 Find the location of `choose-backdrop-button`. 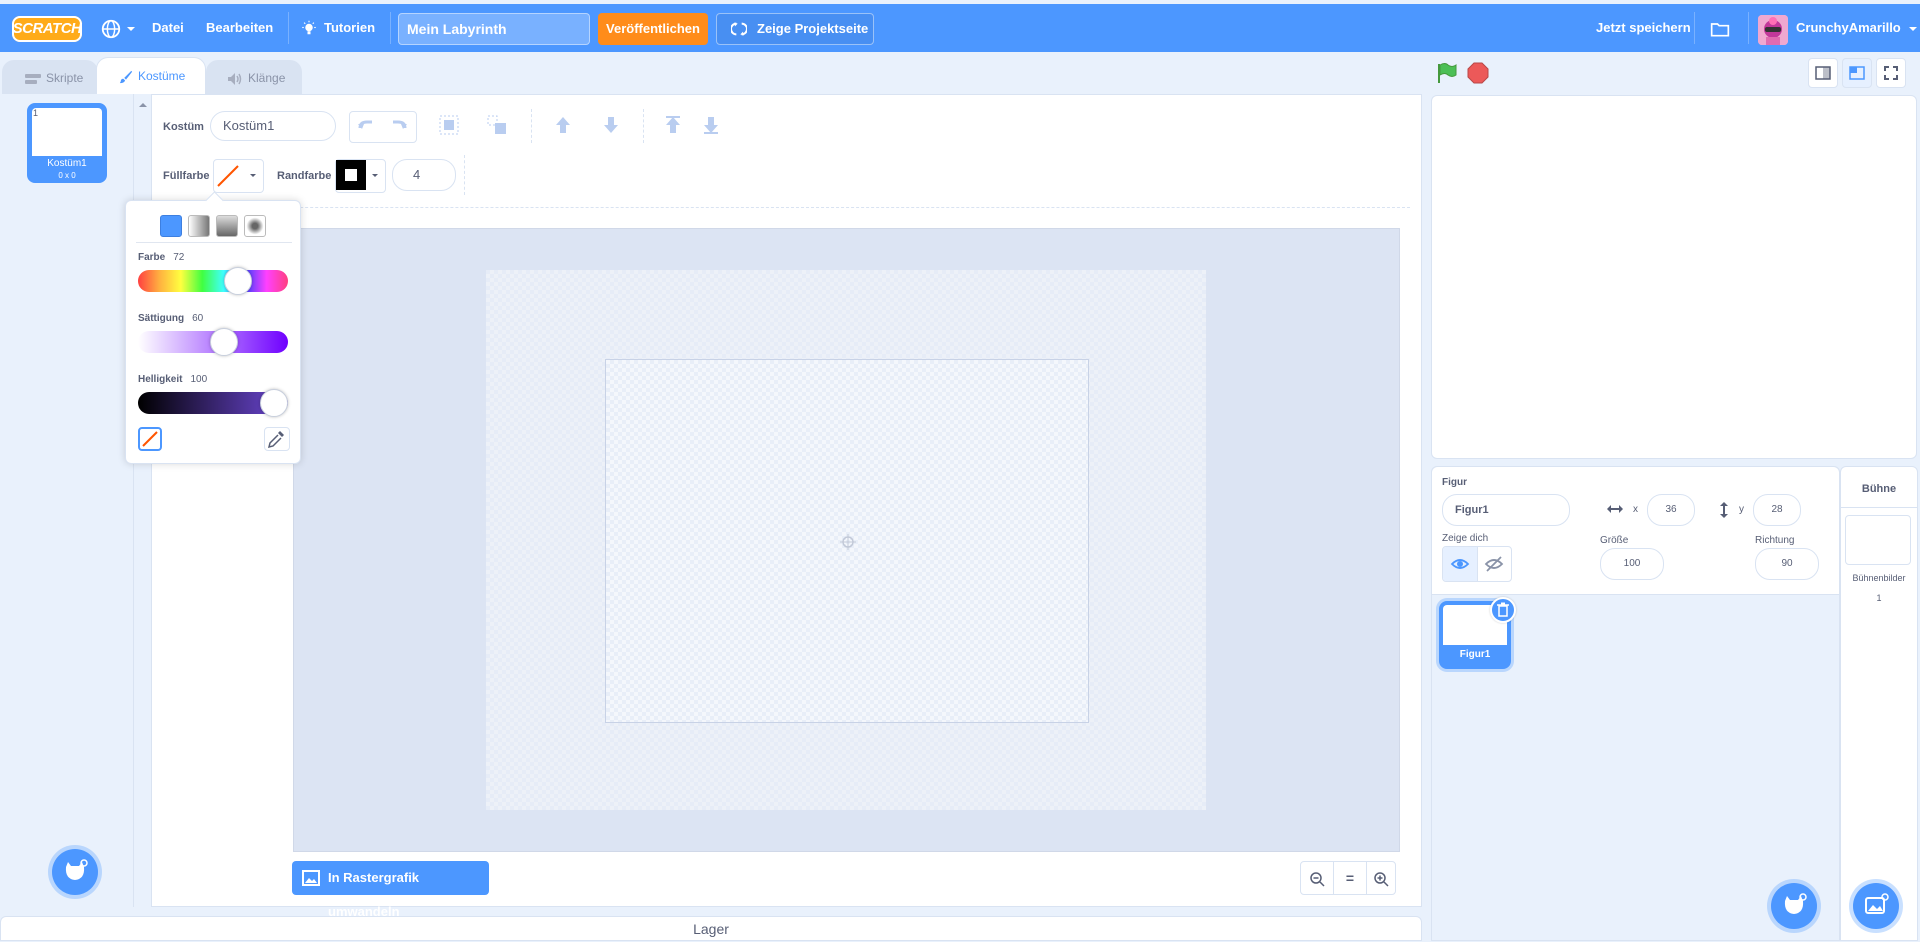

choose-backdrop-button is located at coordinates (1876, 906).